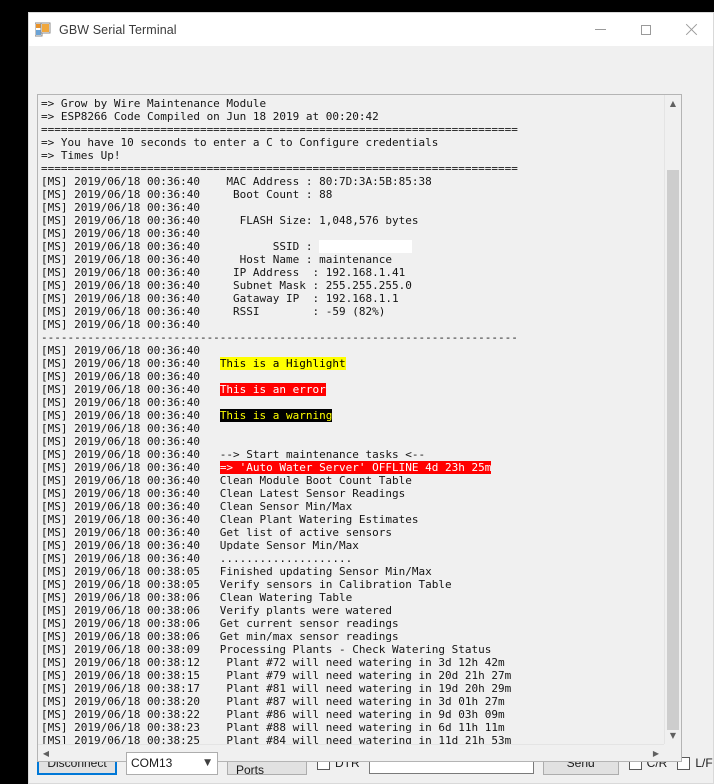 The height and width of the screenshot is (784, 714). I want to click on vertical-scrollbar: ▲ ▼, so click(672, 419).